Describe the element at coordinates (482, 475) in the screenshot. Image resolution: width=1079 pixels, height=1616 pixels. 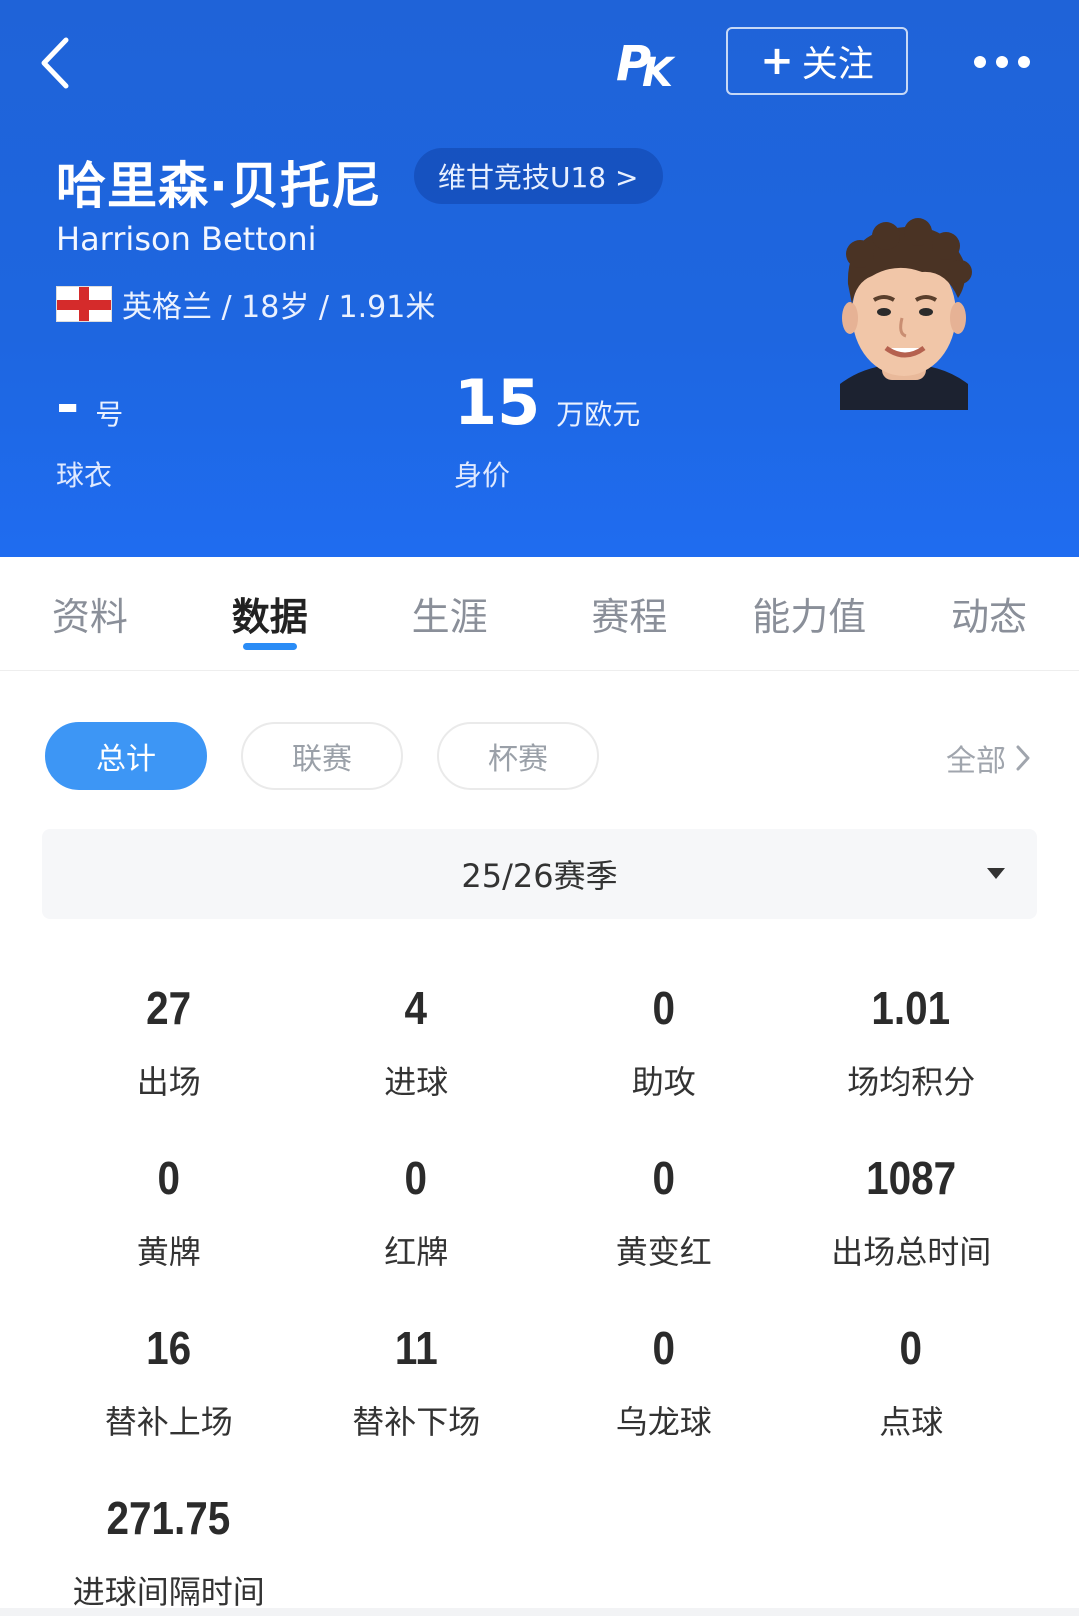
I see `market-value-label: 身价` at that location.